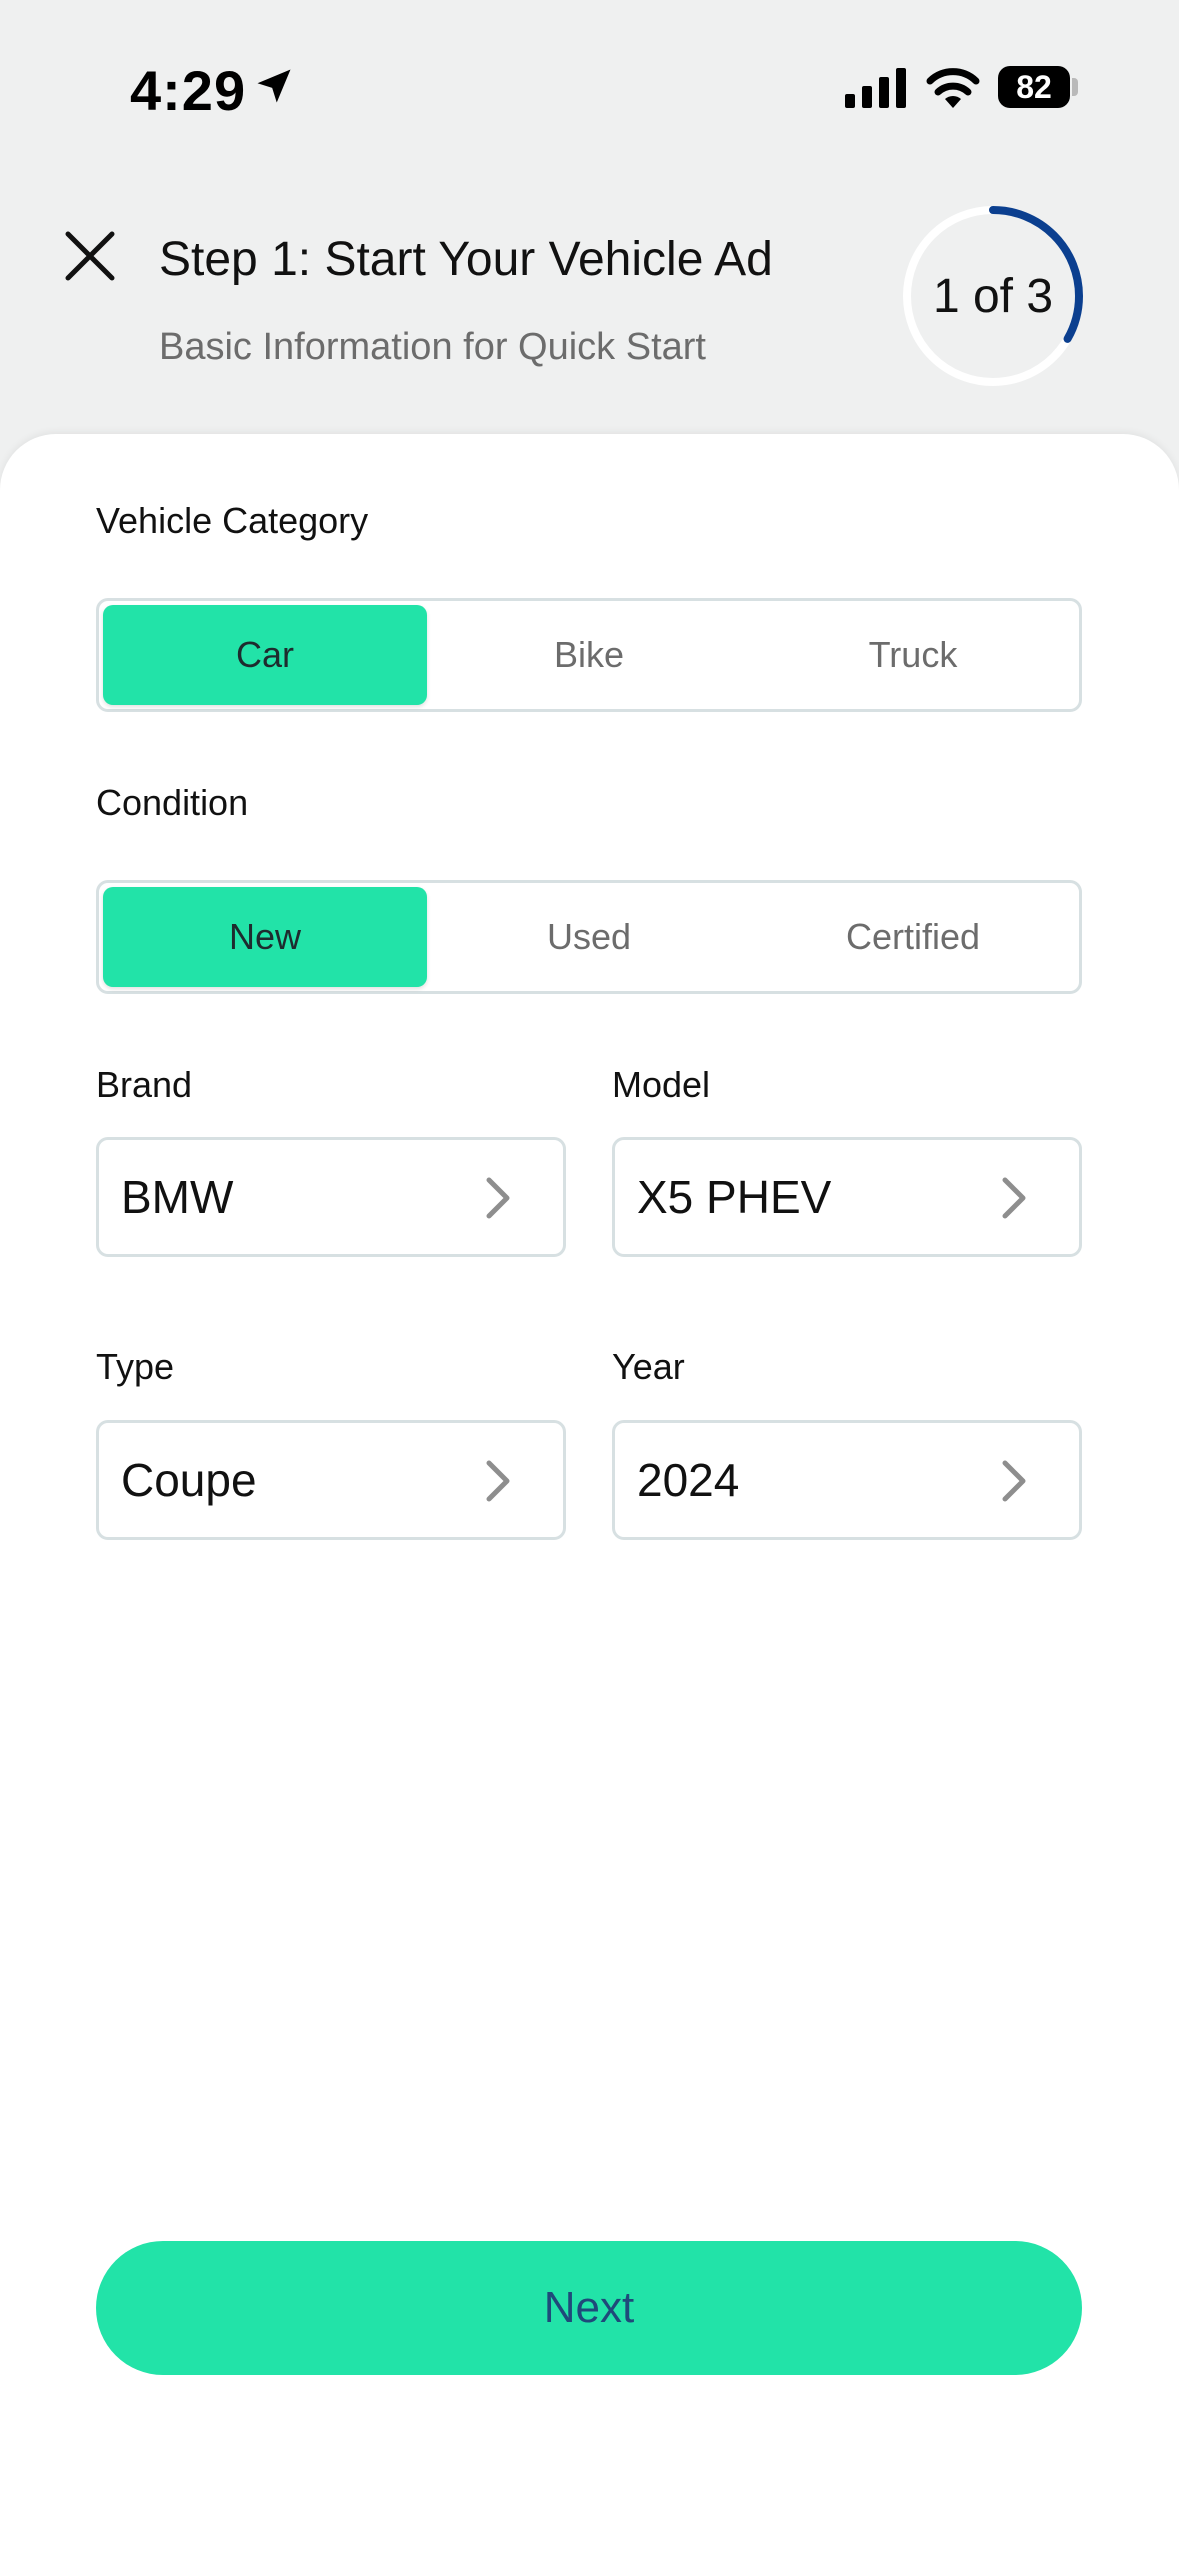 This screenshot has width=1179, height=2556. Describe the element at coordinates (189, 1480) in the screenshot. I see `type-value: Coupe` at that location.